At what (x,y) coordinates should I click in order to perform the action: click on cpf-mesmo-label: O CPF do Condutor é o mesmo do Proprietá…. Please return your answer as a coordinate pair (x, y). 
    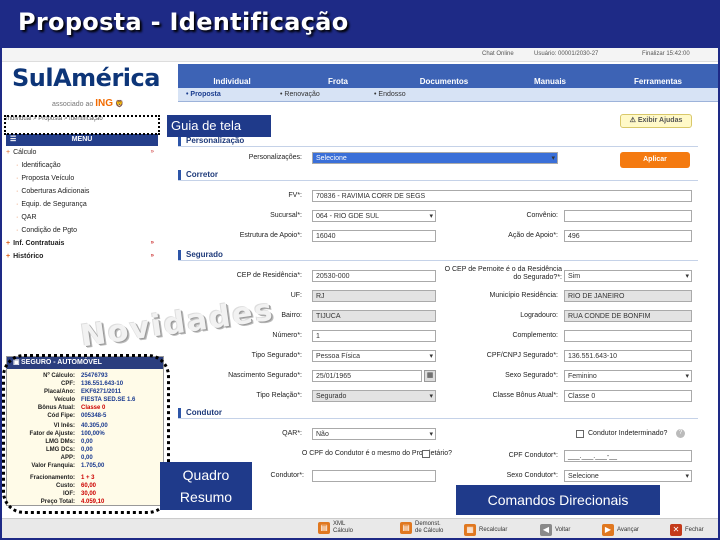
    Looking at the image, I should click on (376, 453).